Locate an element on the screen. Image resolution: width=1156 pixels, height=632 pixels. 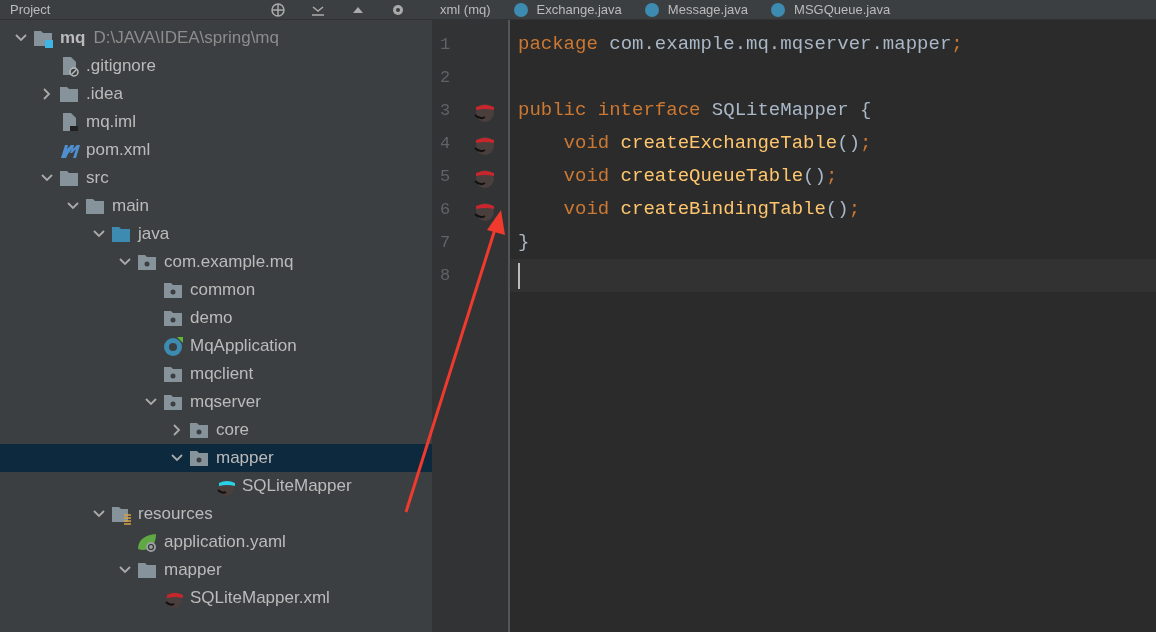
tree-item: main is located at coordinates (216, 206).